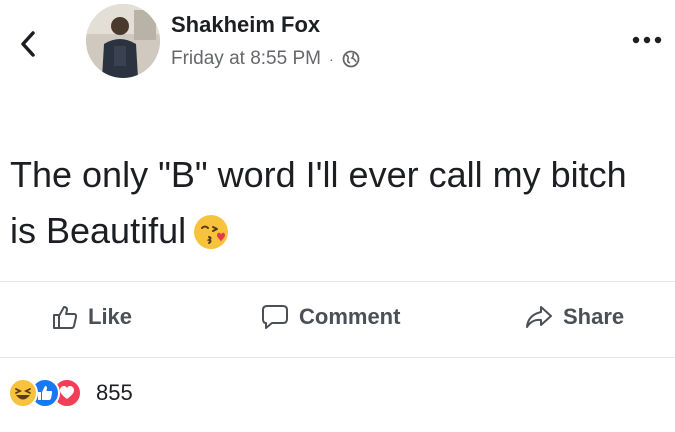  I want to click on share-label: Share, so click(594, 316).